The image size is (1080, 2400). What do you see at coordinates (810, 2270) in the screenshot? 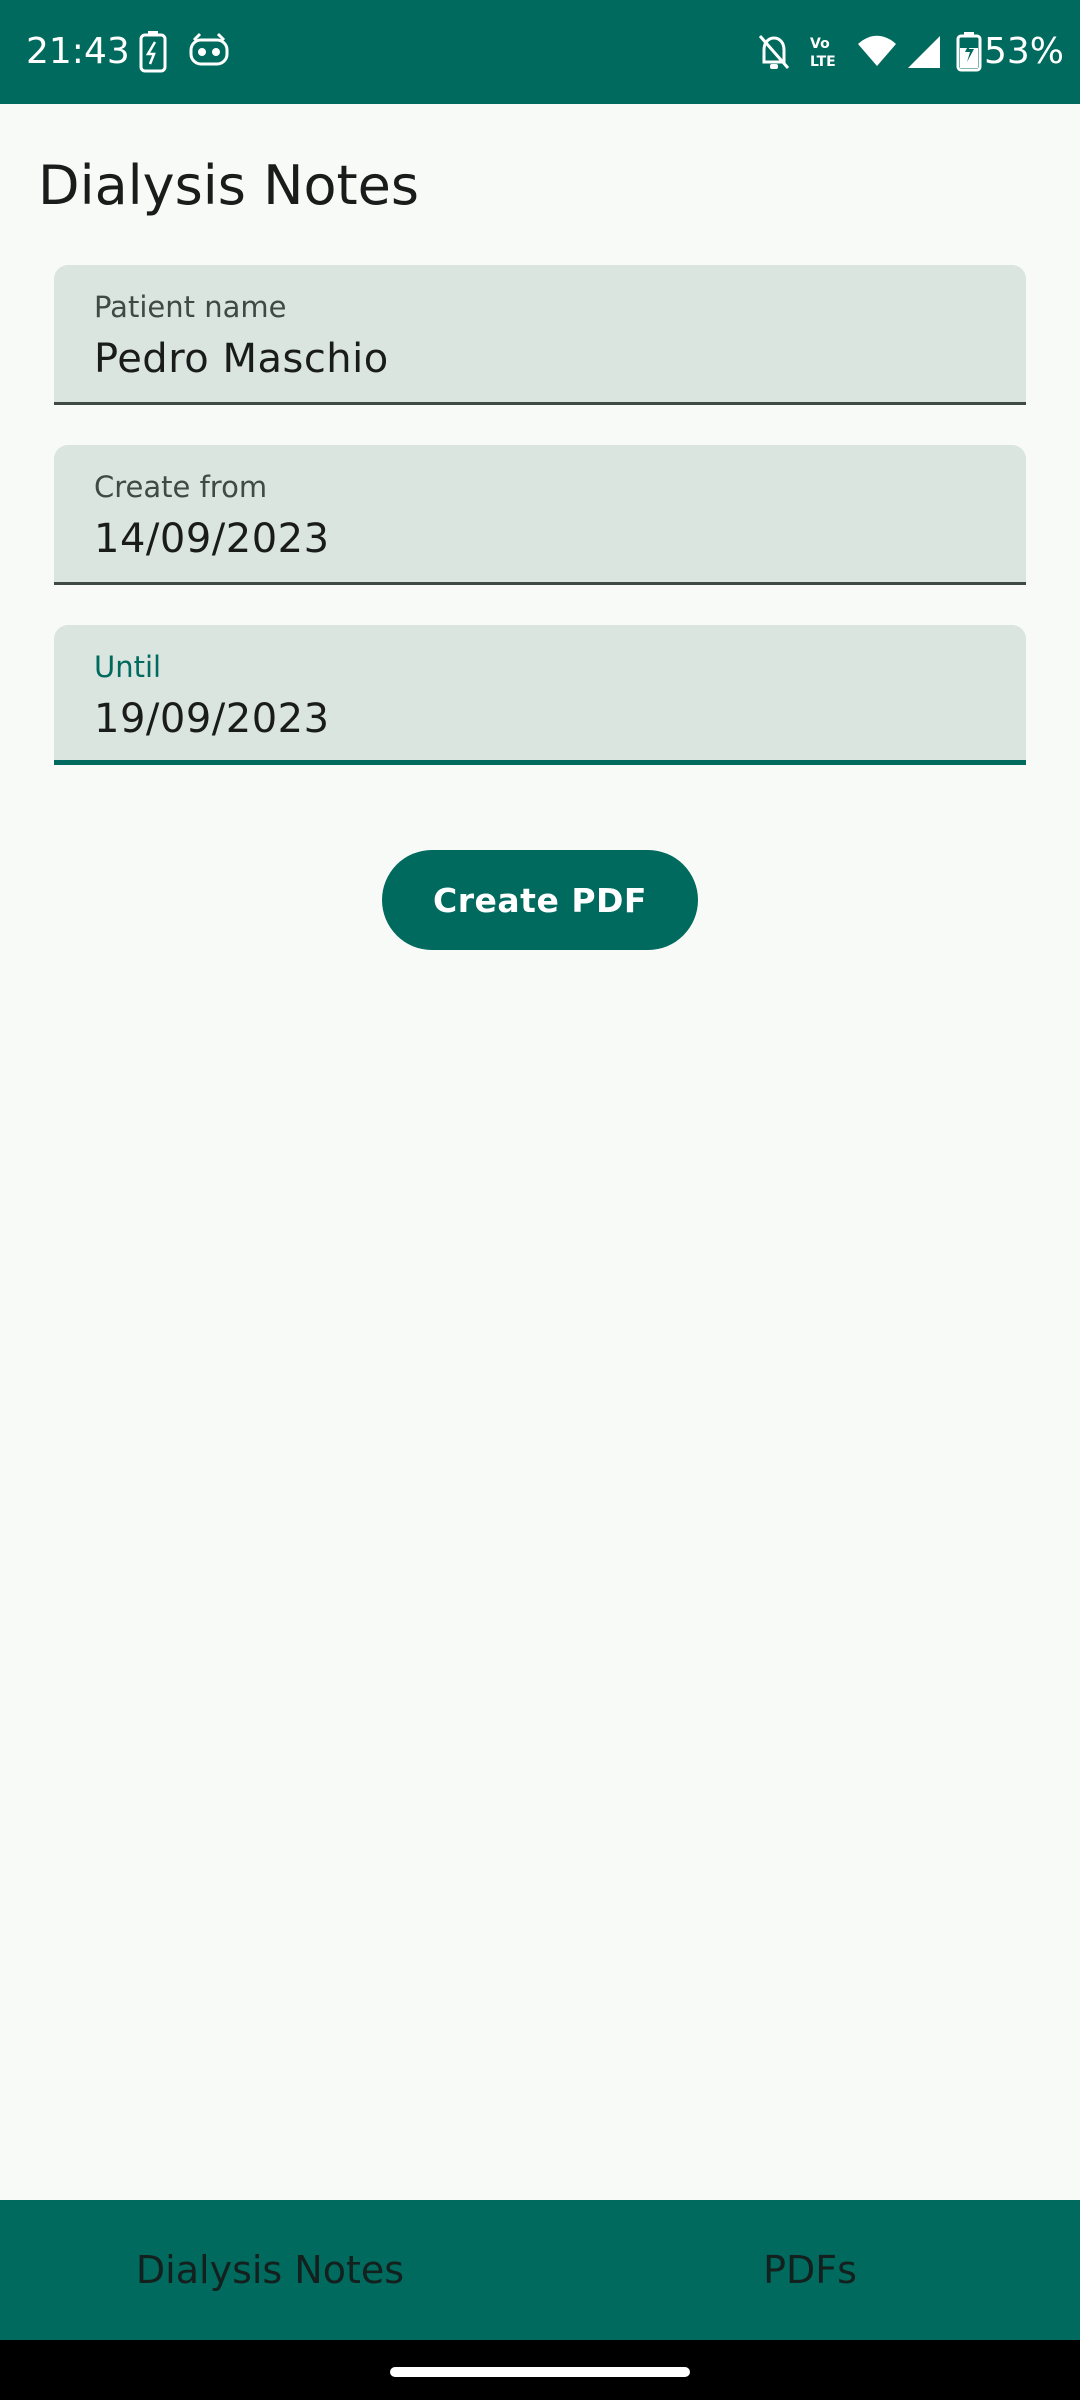
I see `nav-item-pdfs: PDFs` at bounding box center [810, 2270].